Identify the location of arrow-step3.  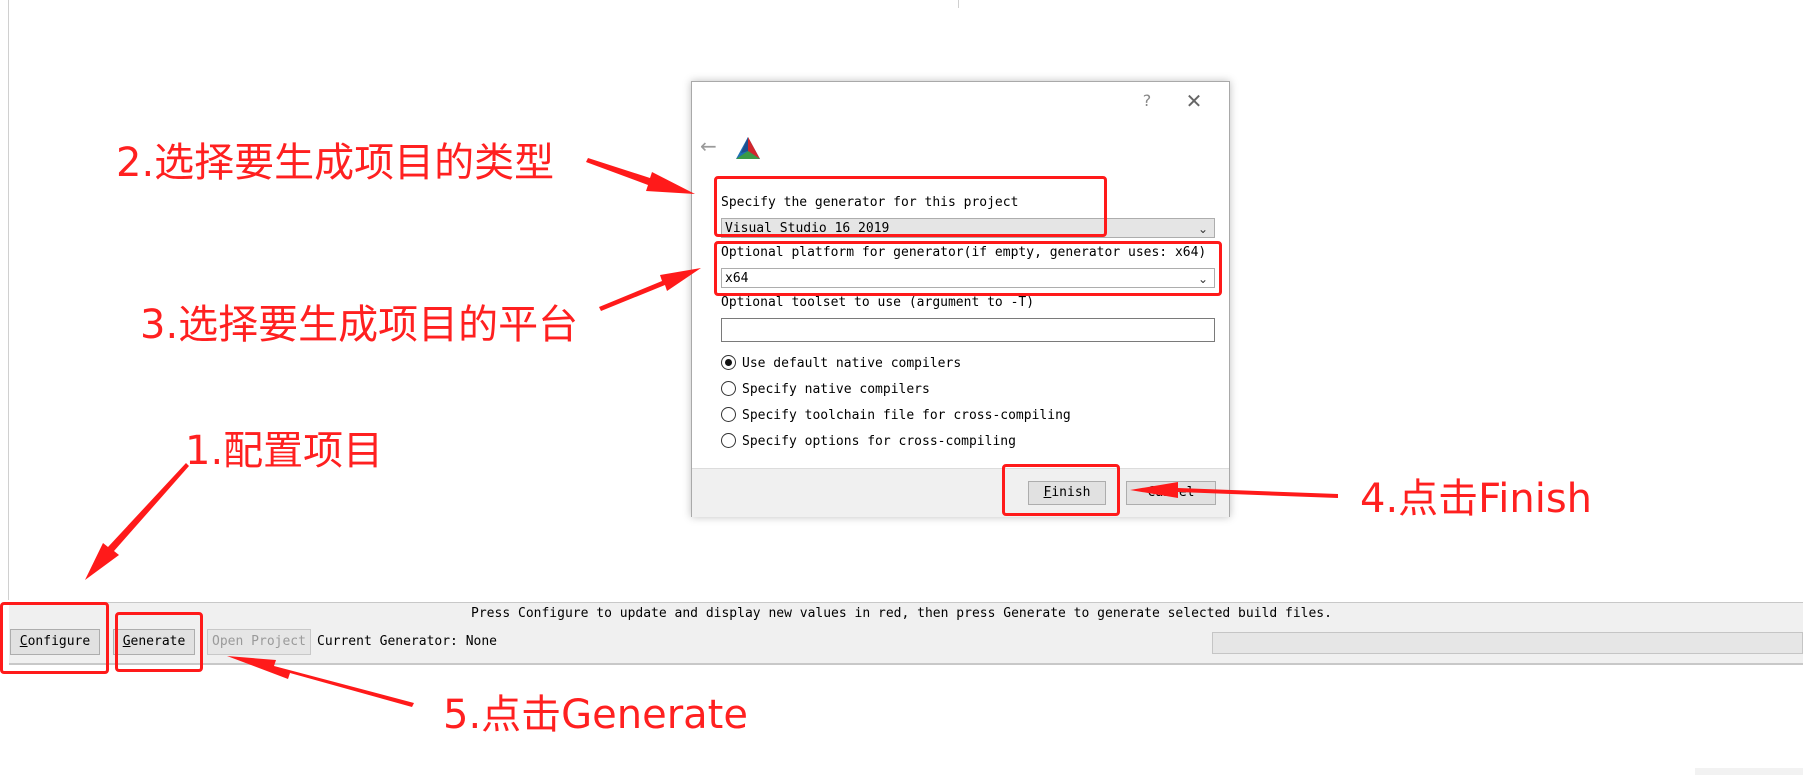
(650, 289).